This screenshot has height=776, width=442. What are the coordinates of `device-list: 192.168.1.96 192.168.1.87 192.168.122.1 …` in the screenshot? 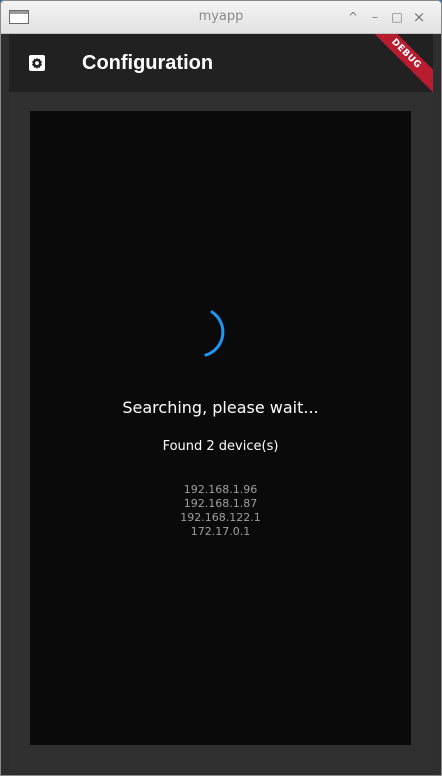 It's located at (220, 511).